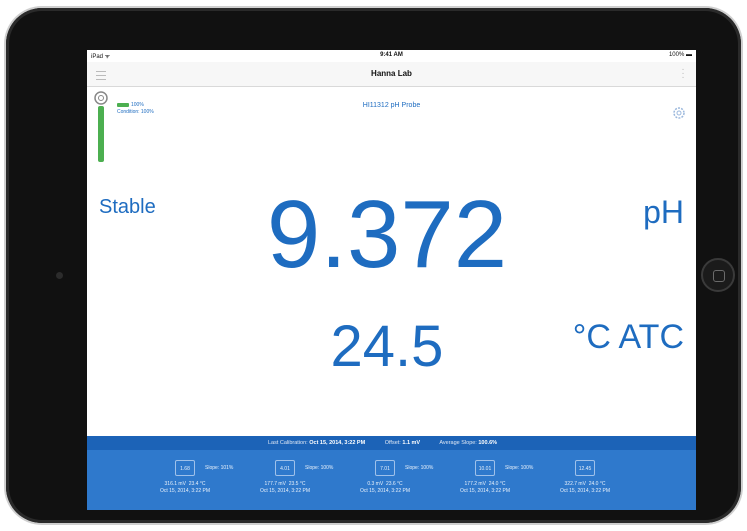  I want to click on ph-unit: pH, so click(663, 212).